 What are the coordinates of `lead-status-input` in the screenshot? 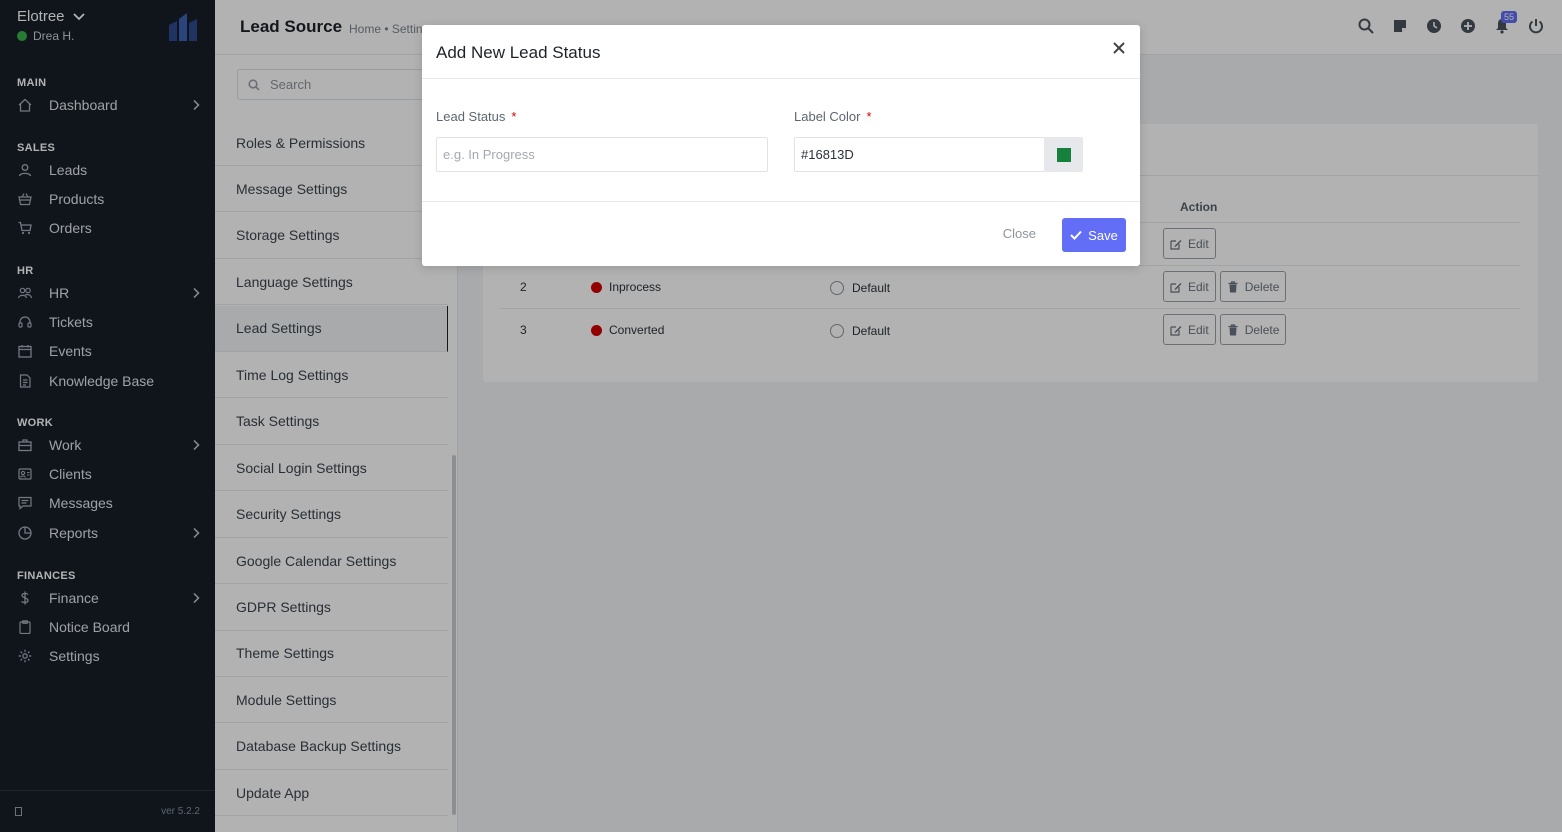 It's located at (602, 154).